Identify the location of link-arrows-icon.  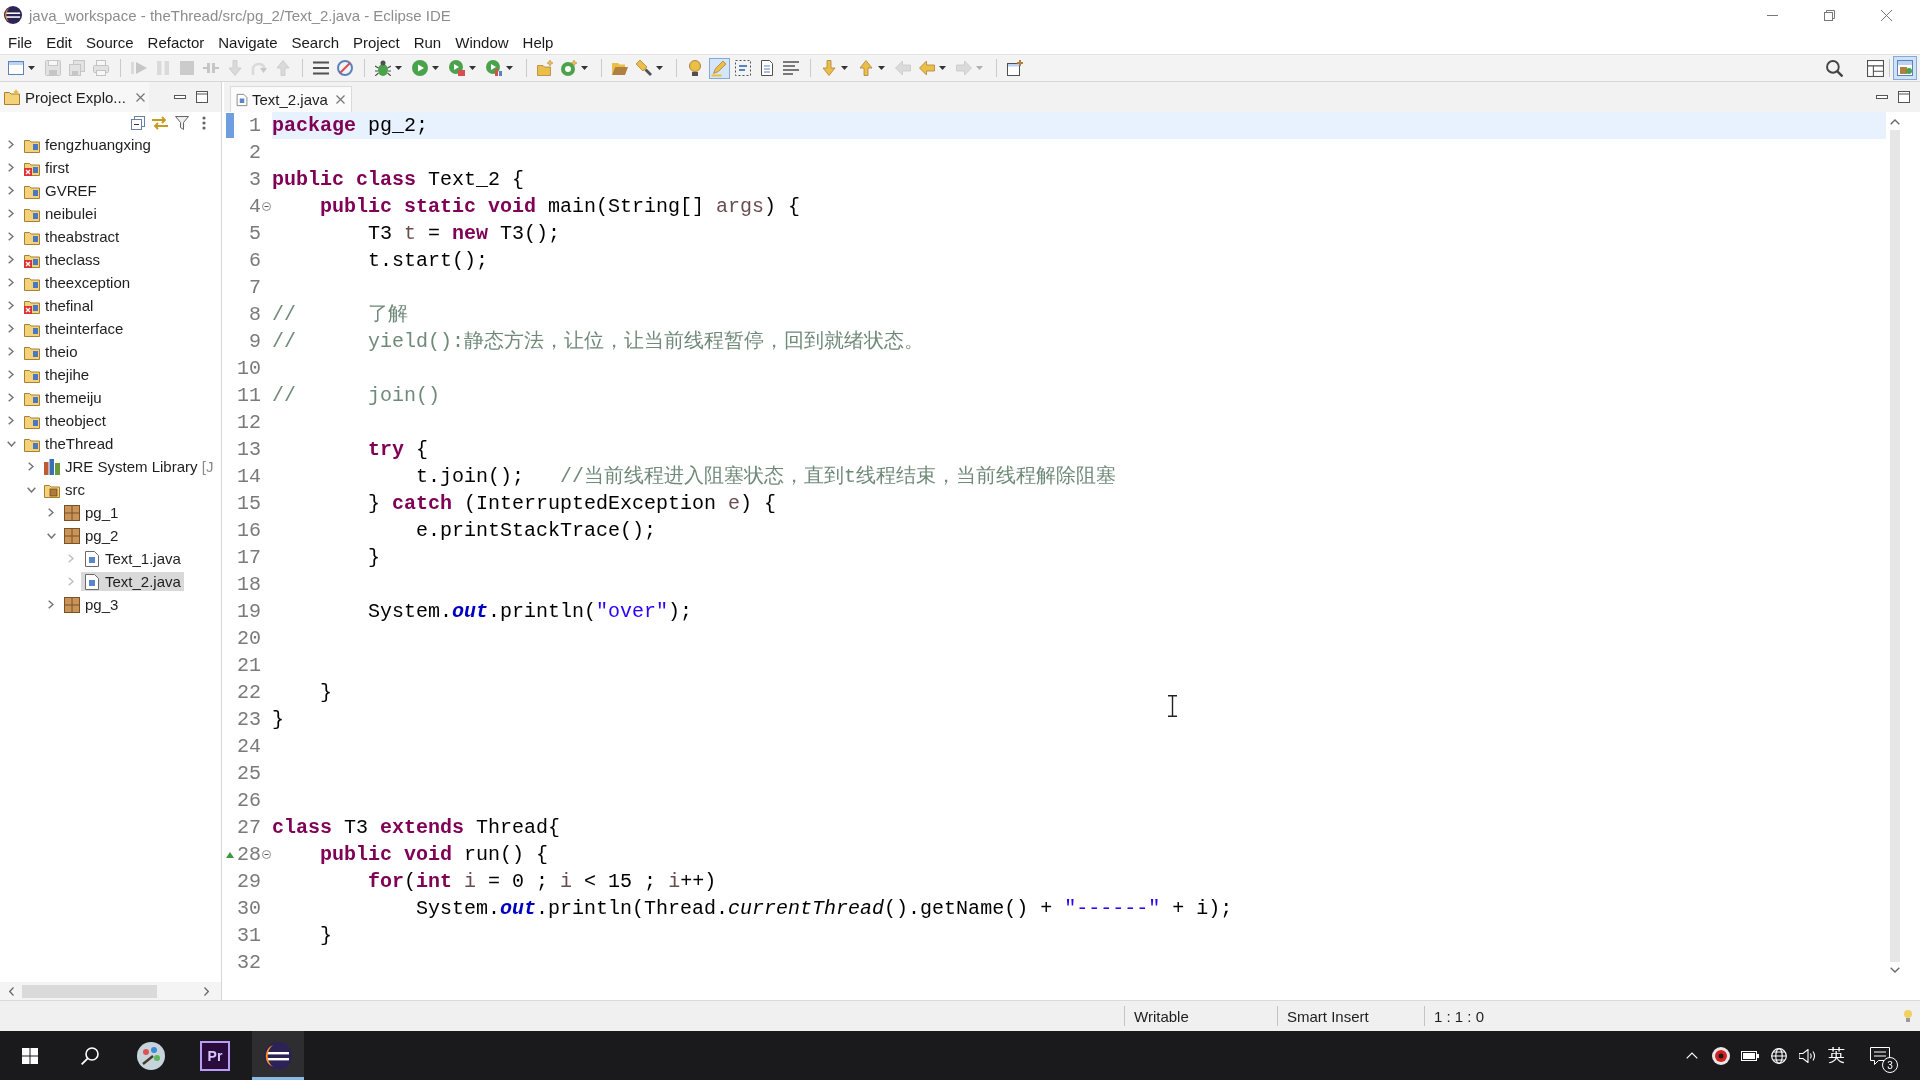
(160, 122).